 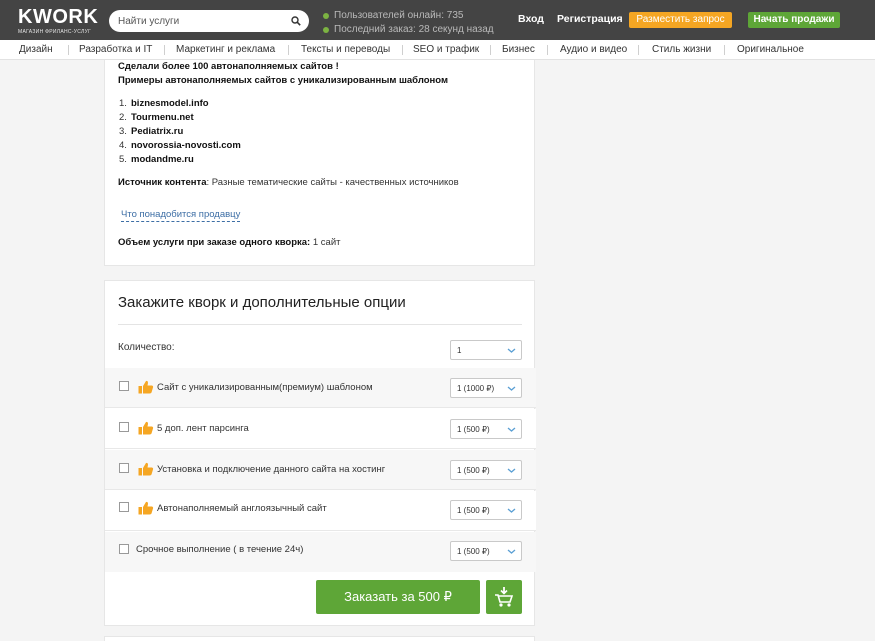 I want to click on logo-text: KWORK, so click(x=58, y=17).